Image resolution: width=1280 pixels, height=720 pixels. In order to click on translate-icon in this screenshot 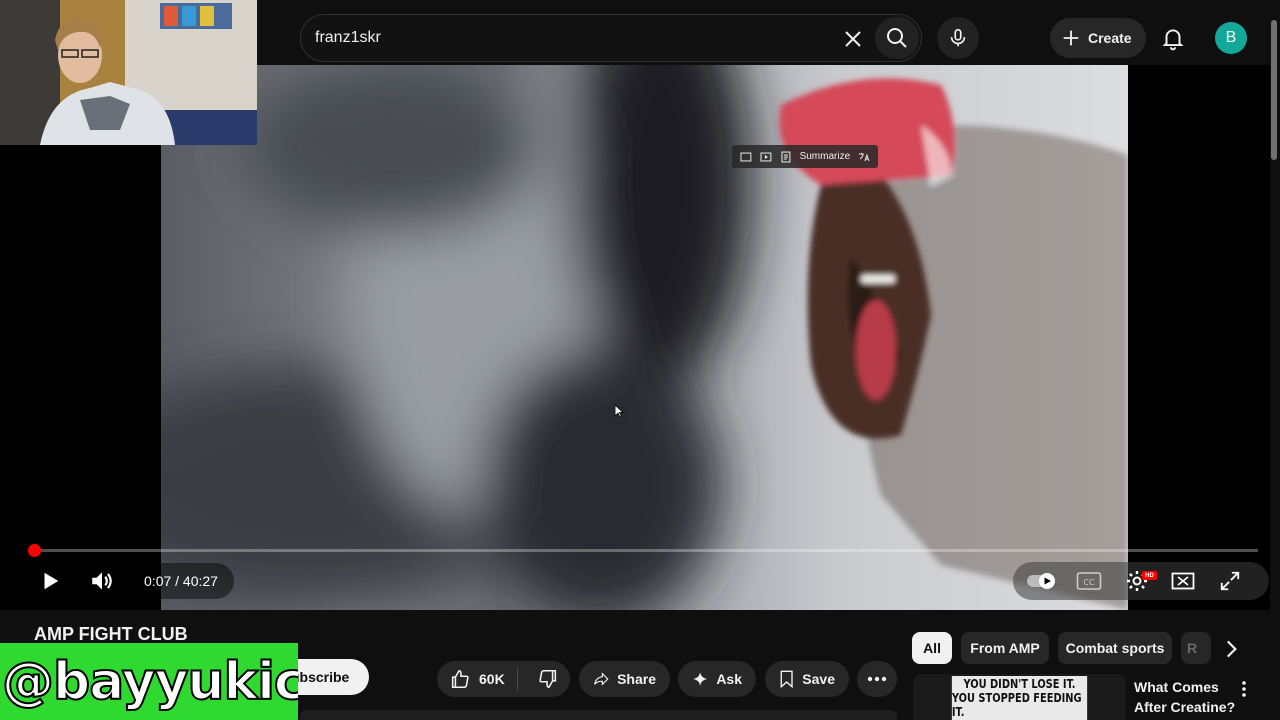, I will do `click(864, 157)`.